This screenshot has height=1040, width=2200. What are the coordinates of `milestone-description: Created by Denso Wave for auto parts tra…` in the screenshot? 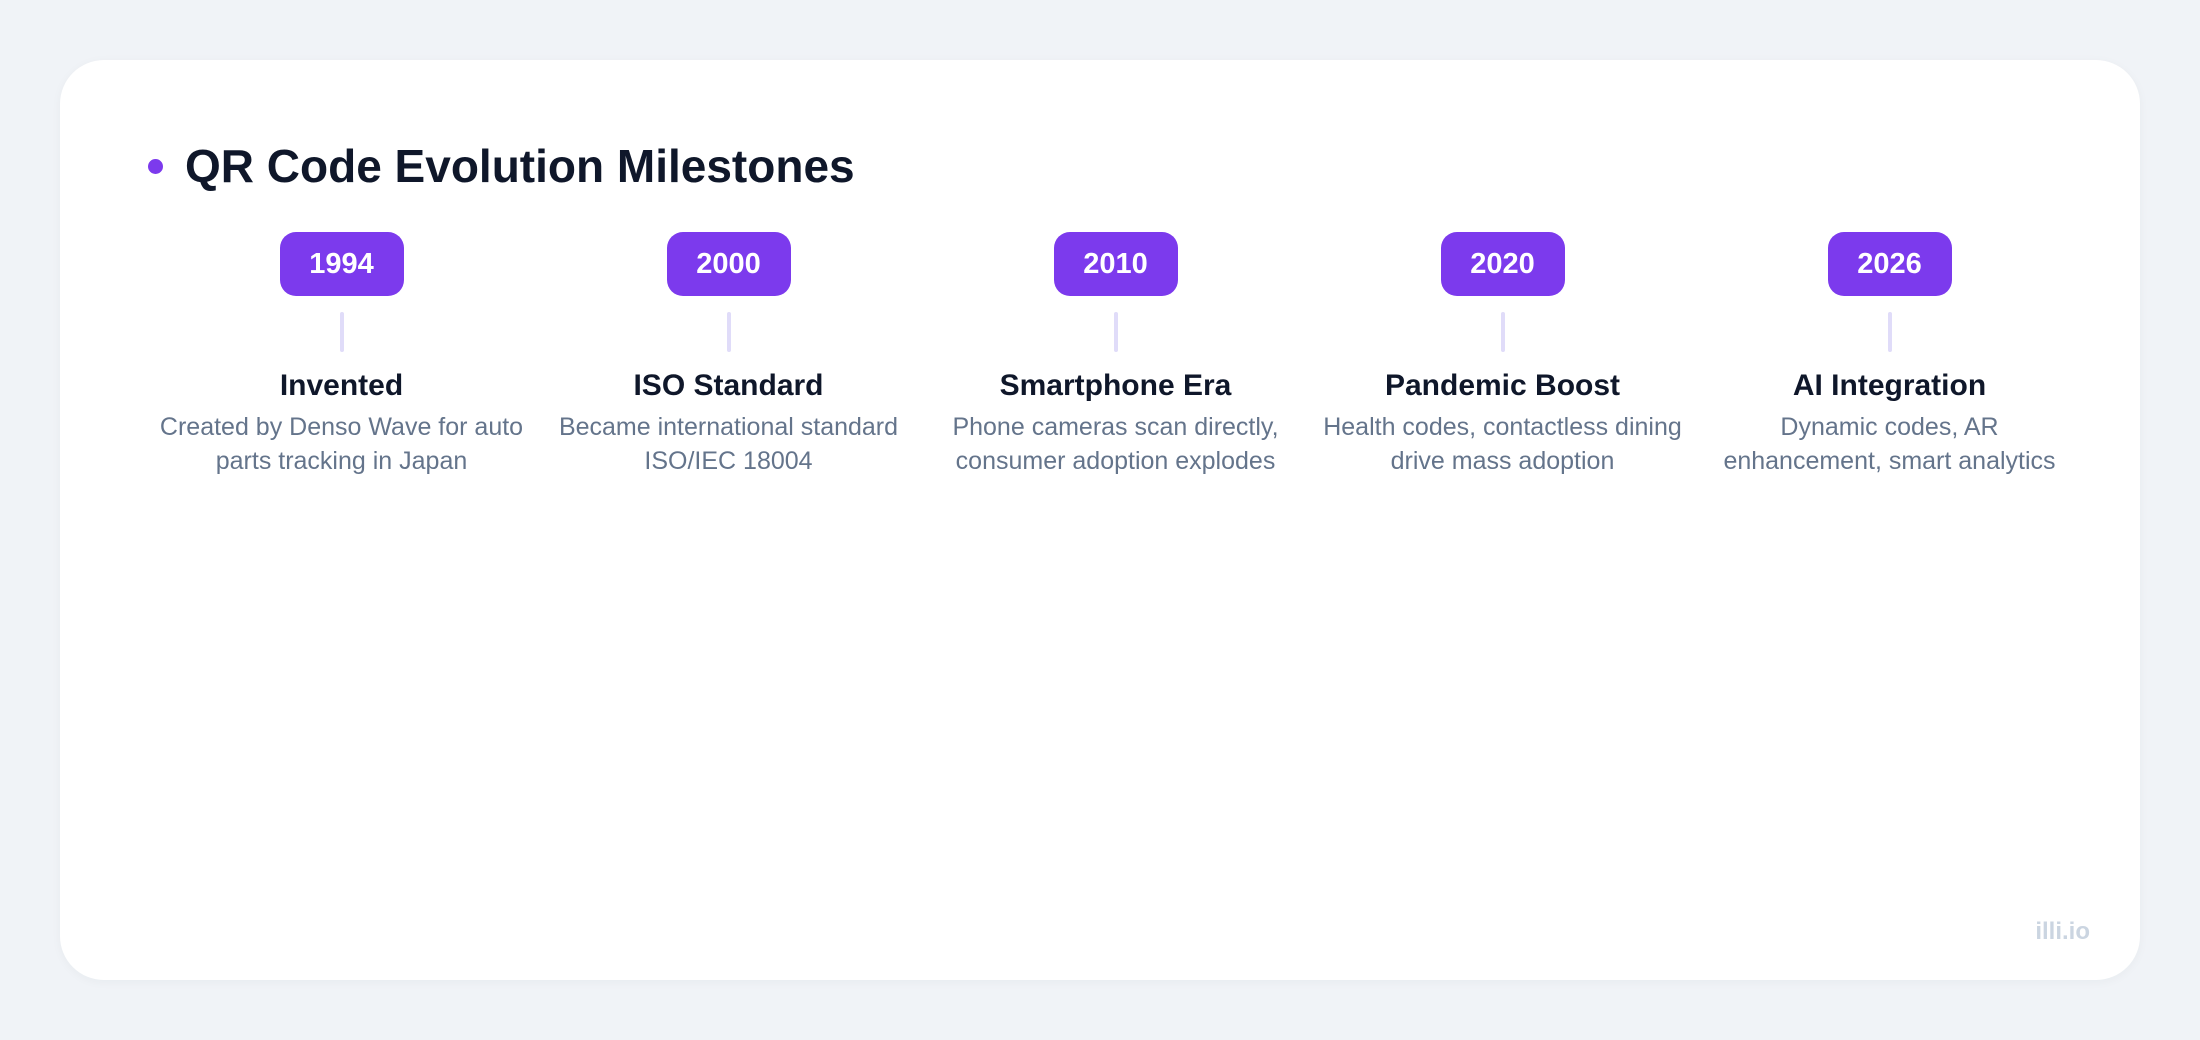 It's located at (341, 444).